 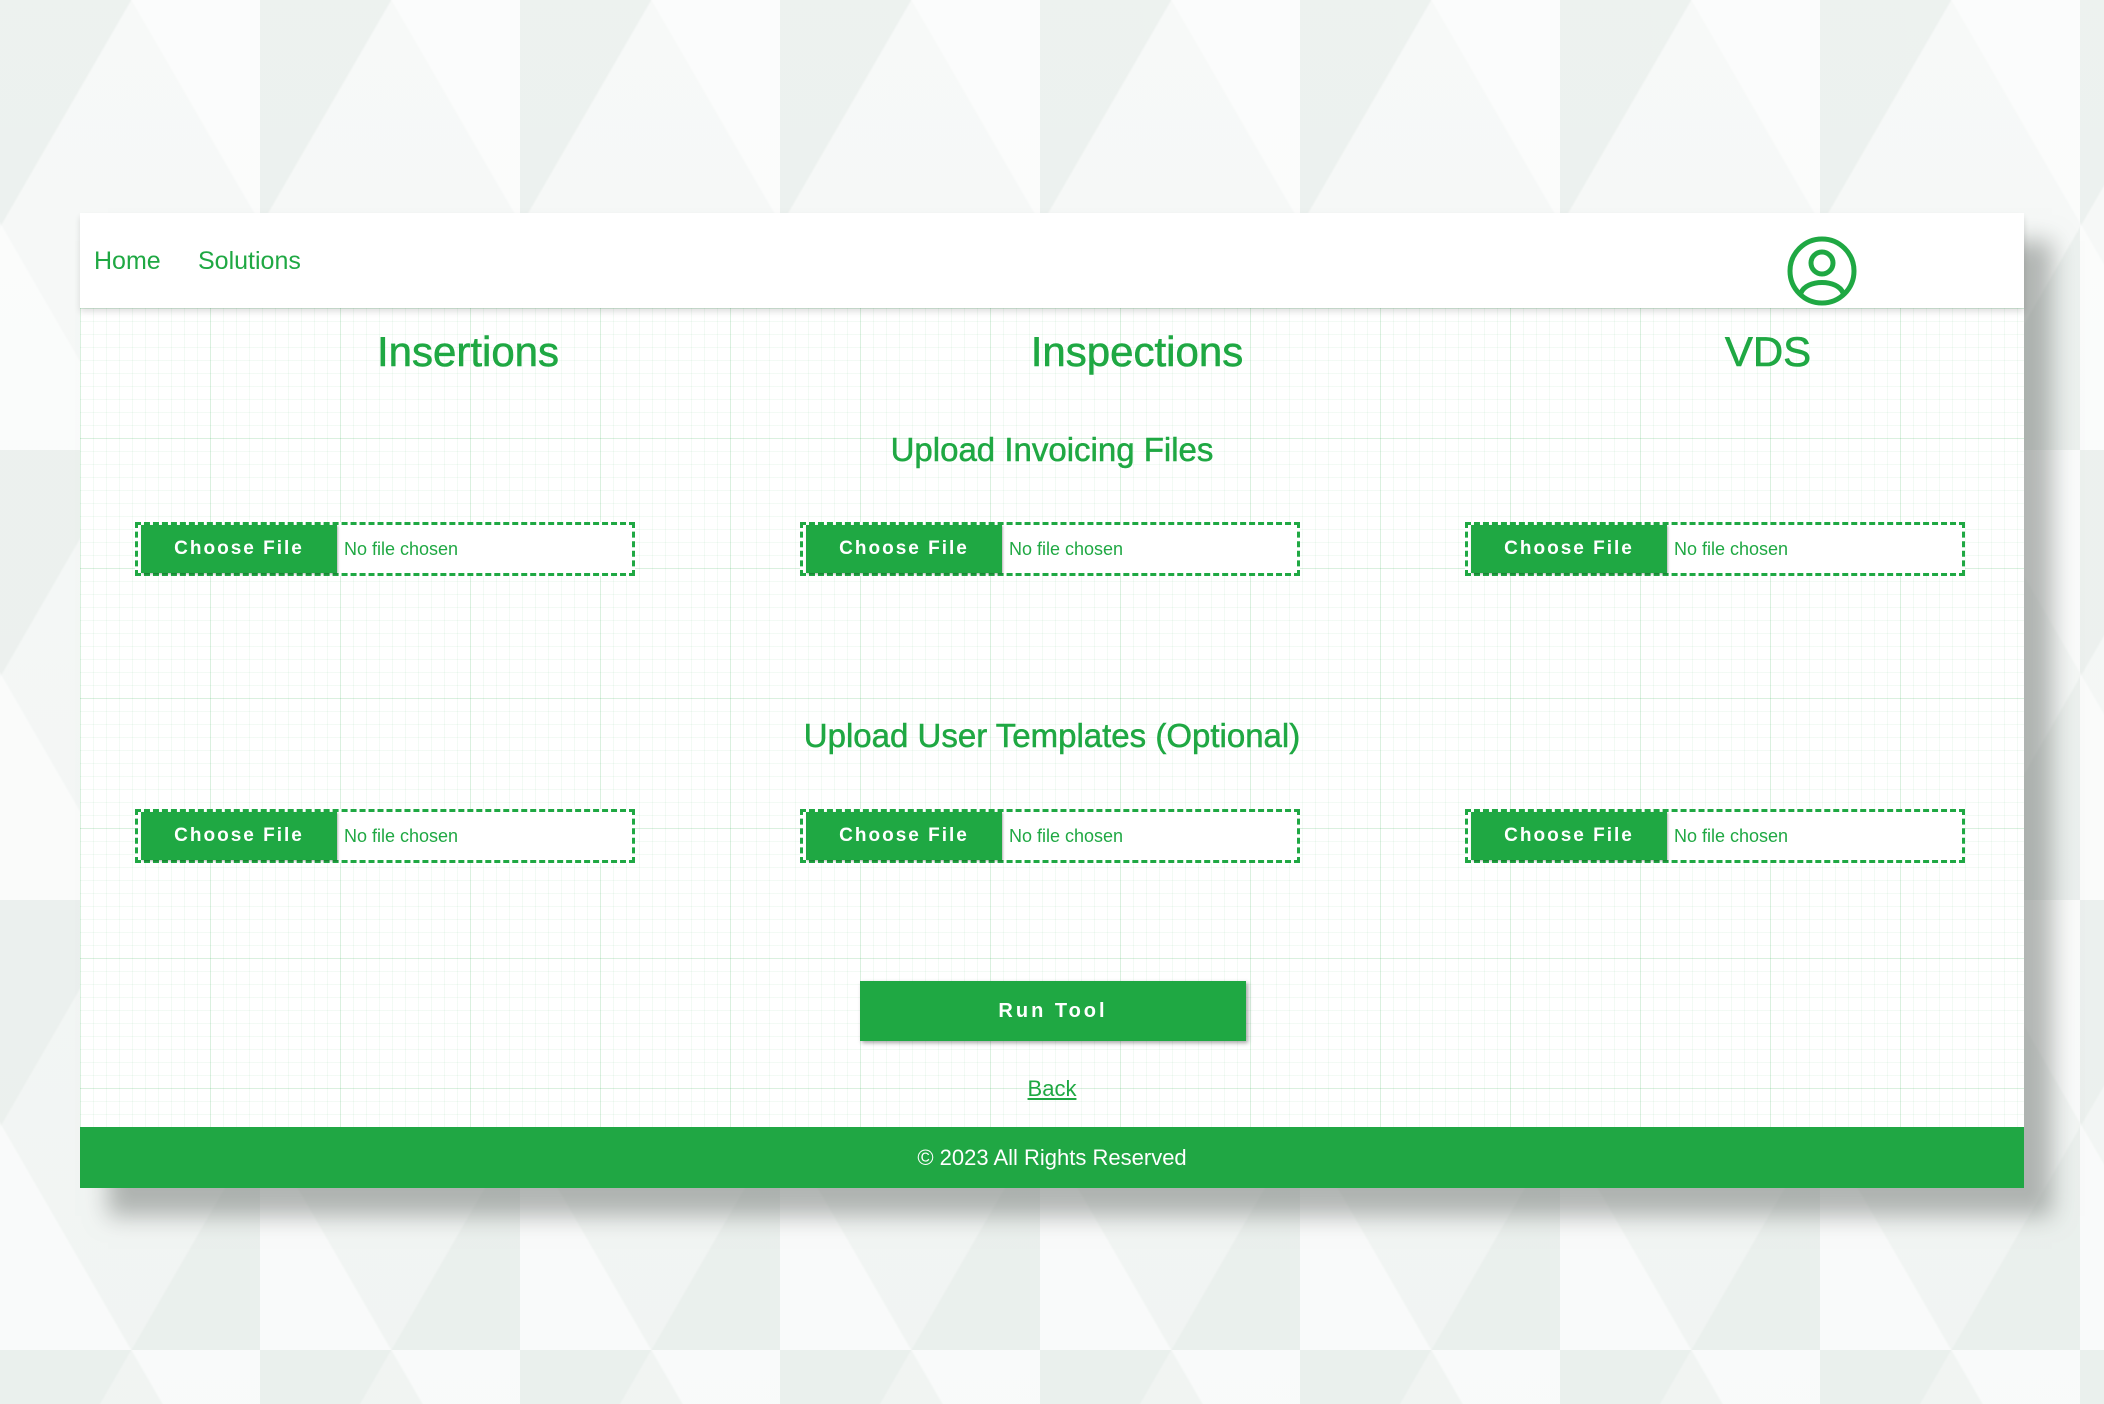 I want to click on nav-home-link: Home, so click(x=127, y=261).